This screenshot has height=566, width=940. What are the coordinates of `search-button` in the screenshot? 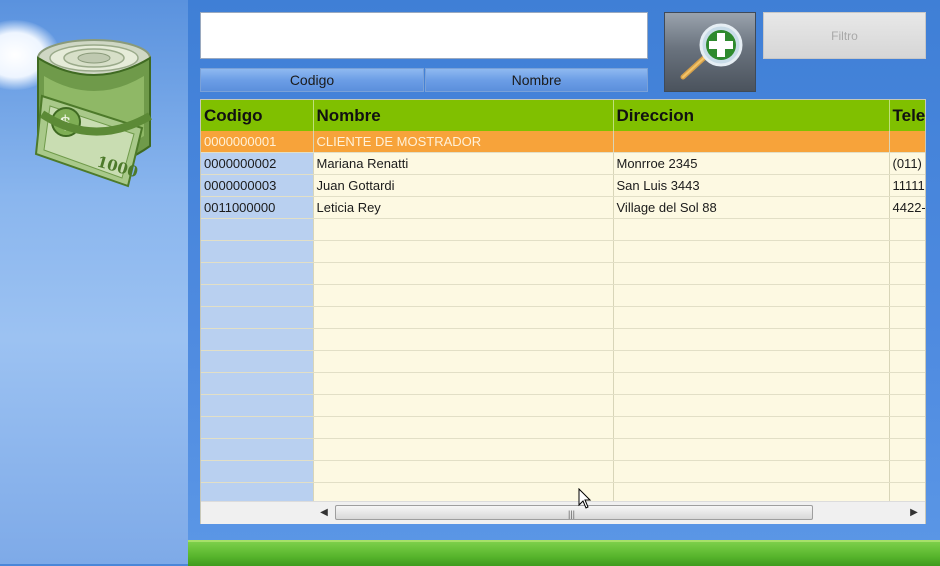 It's located at (710, 52).